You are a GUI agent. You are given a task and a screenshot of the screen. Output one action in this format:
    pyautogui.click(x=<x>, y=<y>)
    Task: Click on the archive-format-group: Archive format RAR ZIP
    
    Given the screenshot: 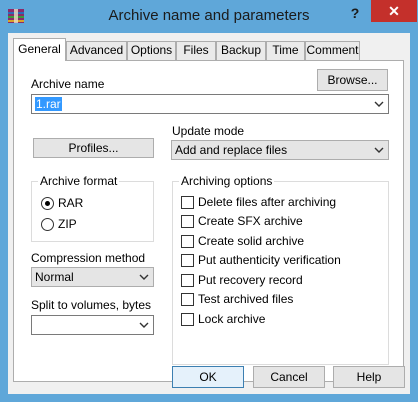 What is the action you would take?
    pyautogui.click(x=92, y=208)
    